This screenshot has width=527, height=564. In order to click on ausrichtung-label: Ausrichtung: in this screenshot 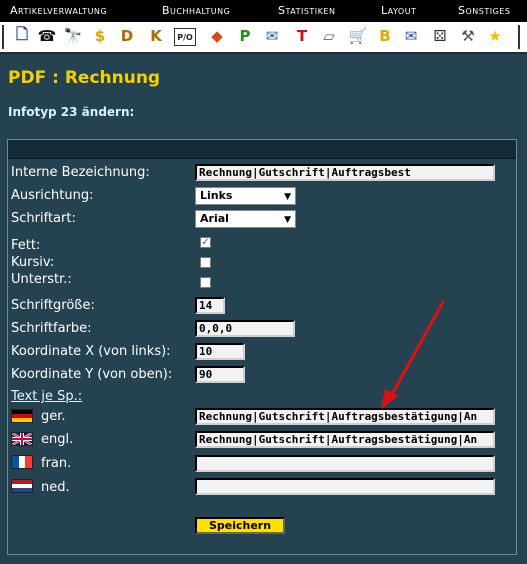, I will do `click(52, 195)`.